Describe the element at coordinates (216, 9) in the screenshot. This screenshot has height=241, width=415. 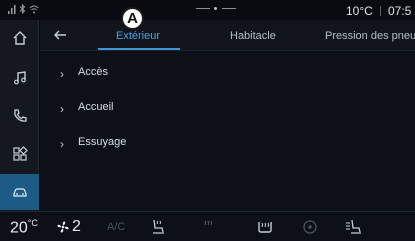
I see `page-indicator` at that location.